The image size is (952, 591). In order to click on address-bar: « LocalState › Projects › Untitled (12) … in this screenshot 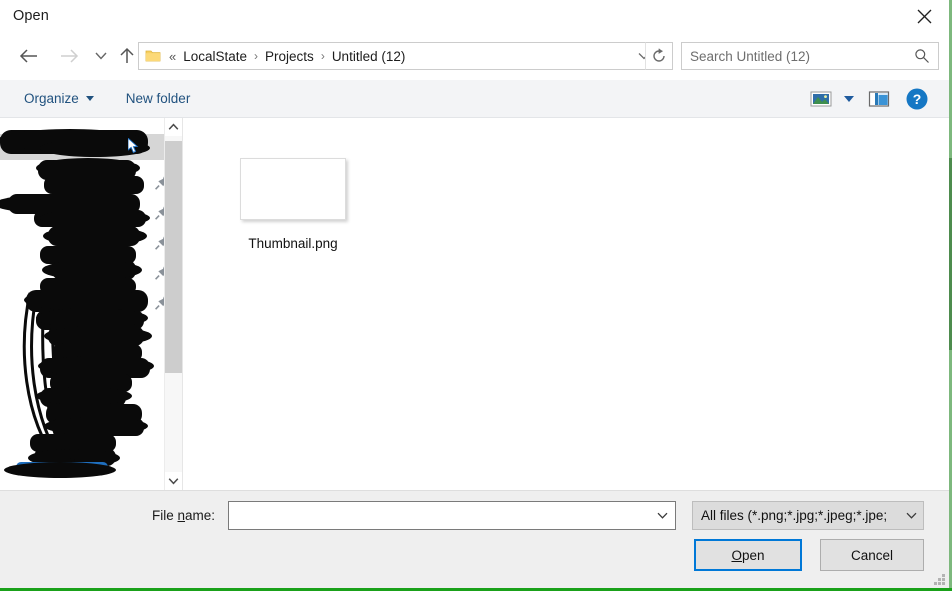, I will do `click(476, 57)`.